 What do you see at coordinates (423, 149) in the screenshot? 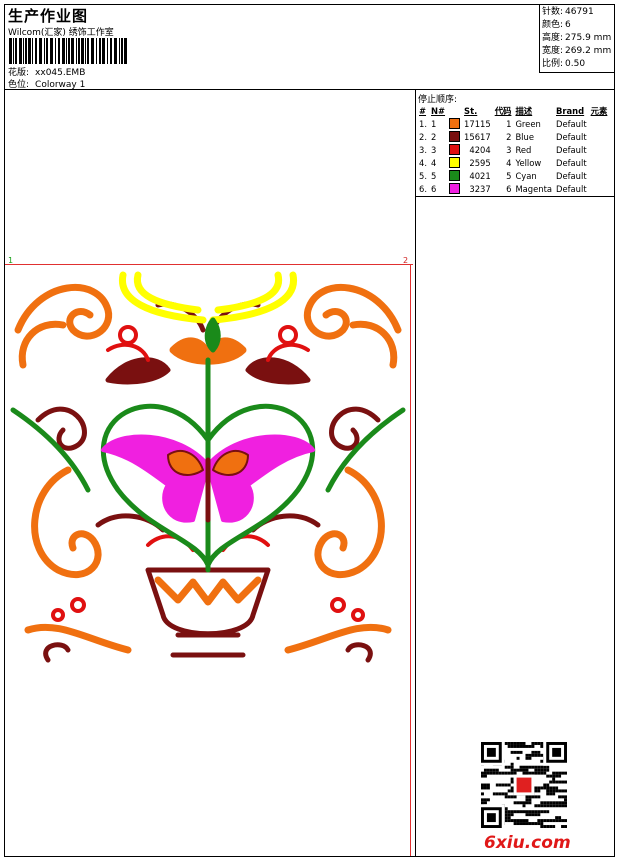
I see `row-index: 3.` at bounding box center [423, 149].